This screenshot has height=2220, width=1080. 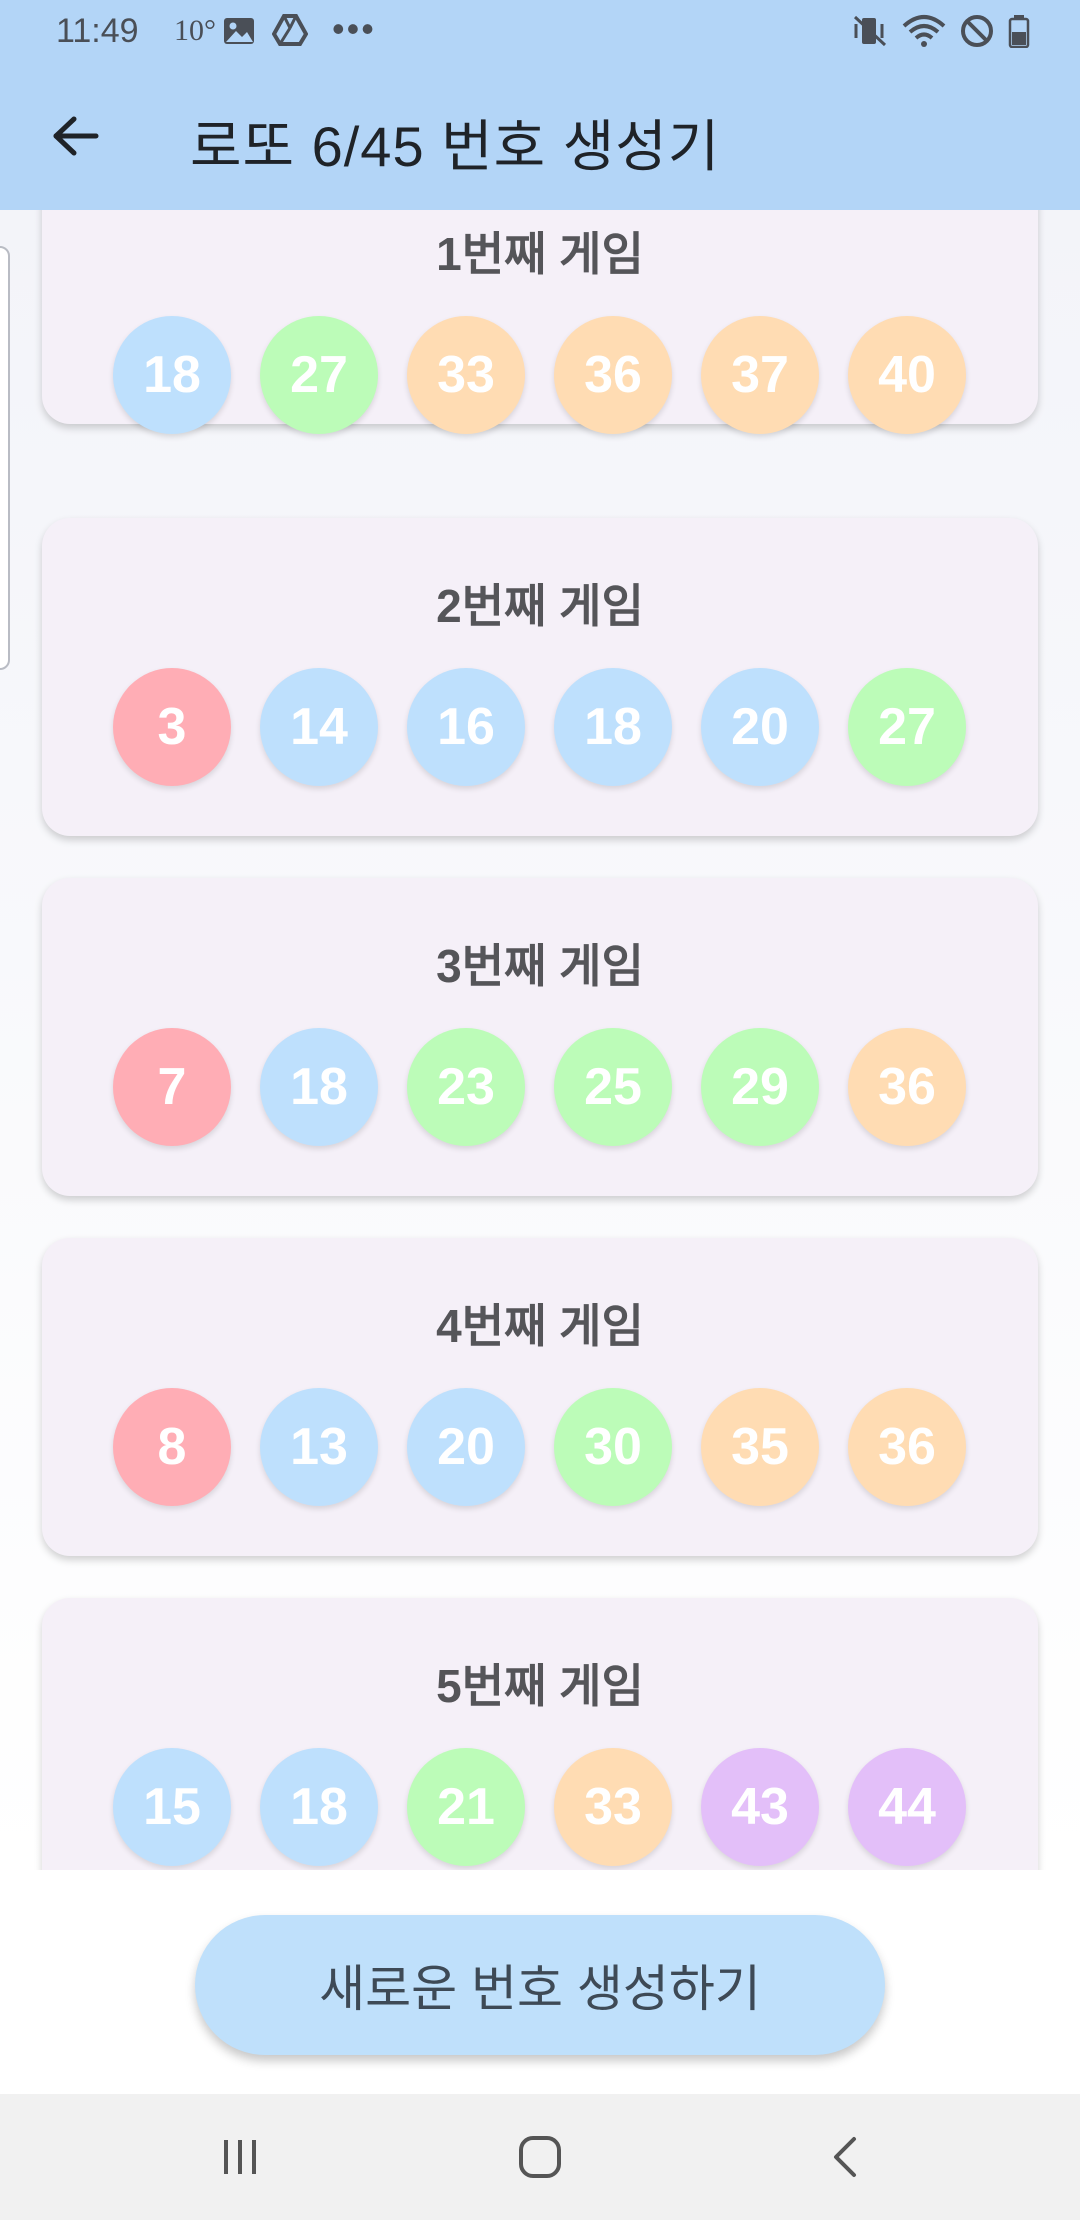 I want to click on game-card: 4번째 게임 8 13 20 30 35 36, so click(x=540, y=1397).